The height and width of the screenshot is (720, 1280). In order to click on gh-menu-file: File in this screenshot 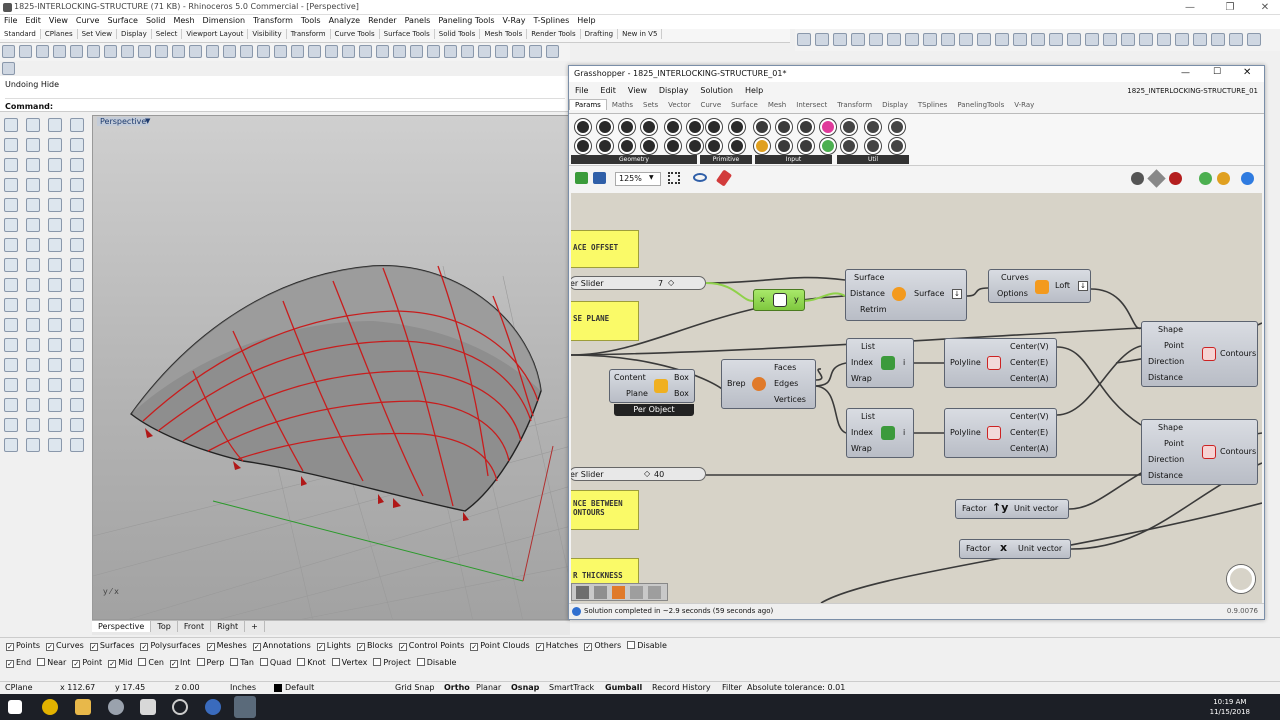, I will do `click(581, 90)`.